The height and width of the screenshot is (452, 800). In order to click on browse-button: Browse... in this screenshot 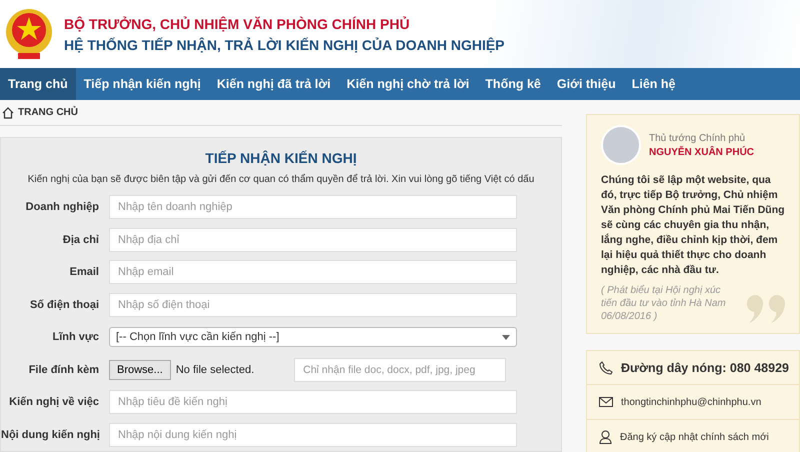, I will do `click(140, 370)`.